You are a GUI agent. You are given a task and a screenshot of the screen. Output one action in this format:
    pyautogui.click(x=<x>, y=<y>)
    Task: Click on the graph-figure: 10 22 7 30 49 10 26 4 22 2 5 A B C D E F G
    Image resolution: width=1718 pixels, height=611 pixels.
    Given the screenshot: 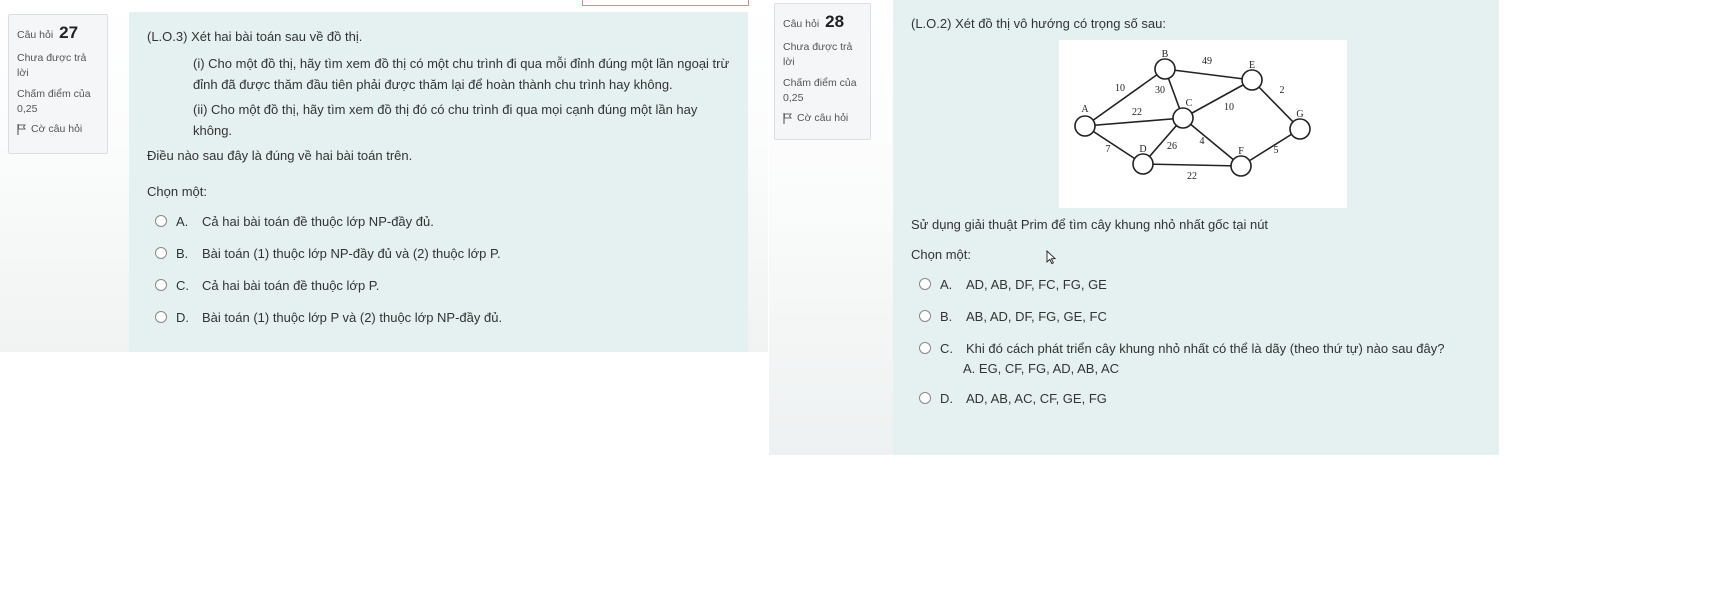 What is the action you would take?
    pyautogui.click(x=1203, y=124)
    